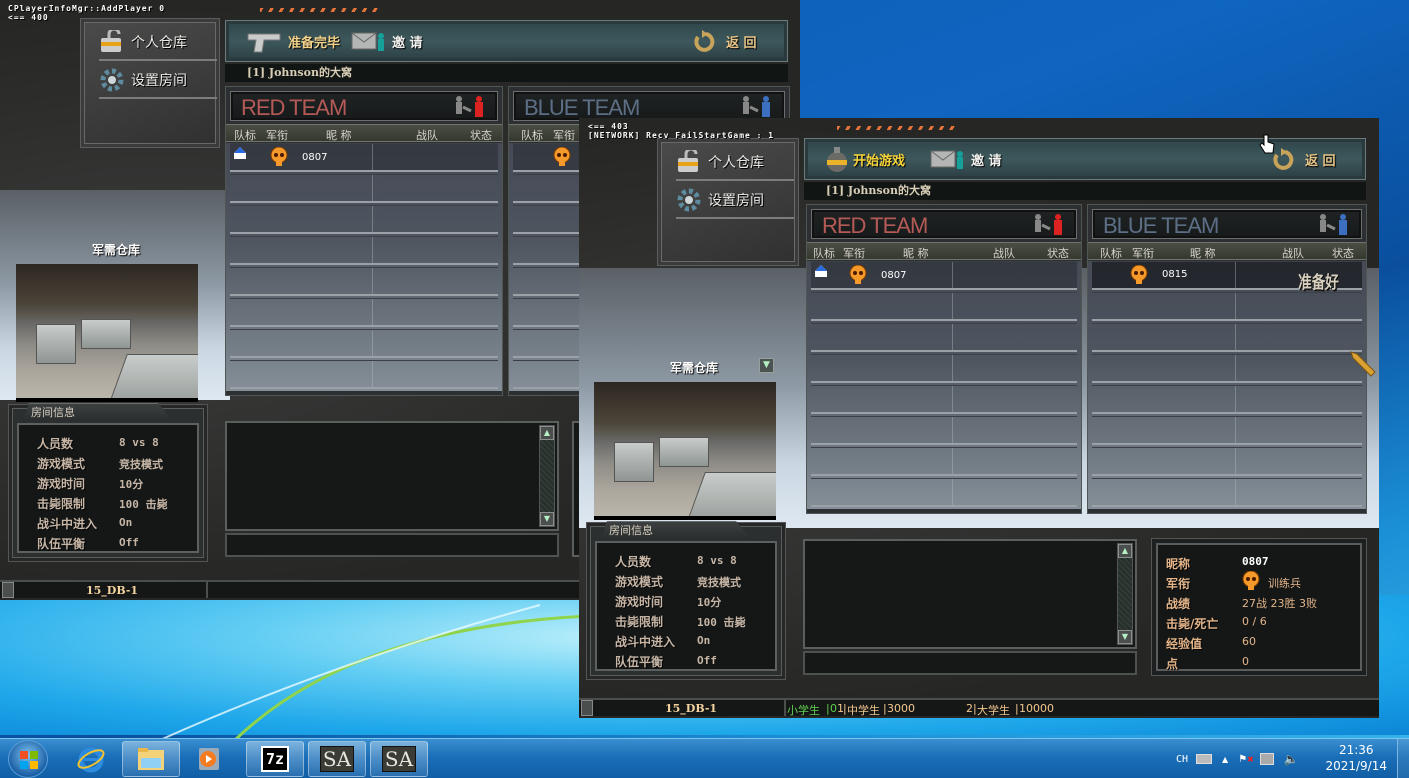  I want to click on column-headers: 队标 军衔 昵 称 战队 状态, so click(1227, 251).